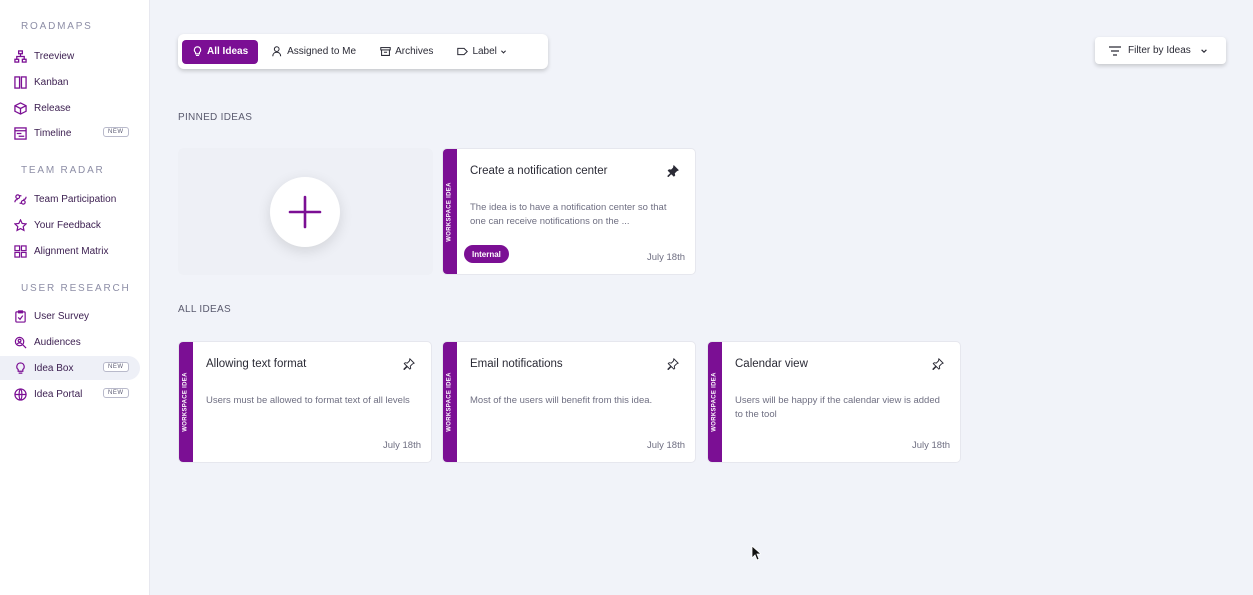 The height and width of the screenshot is (595, 1253). What do you see at coordinates (20, 133) in the screenshot?
I see `timeline-icon` at bounding box center [20, 133].